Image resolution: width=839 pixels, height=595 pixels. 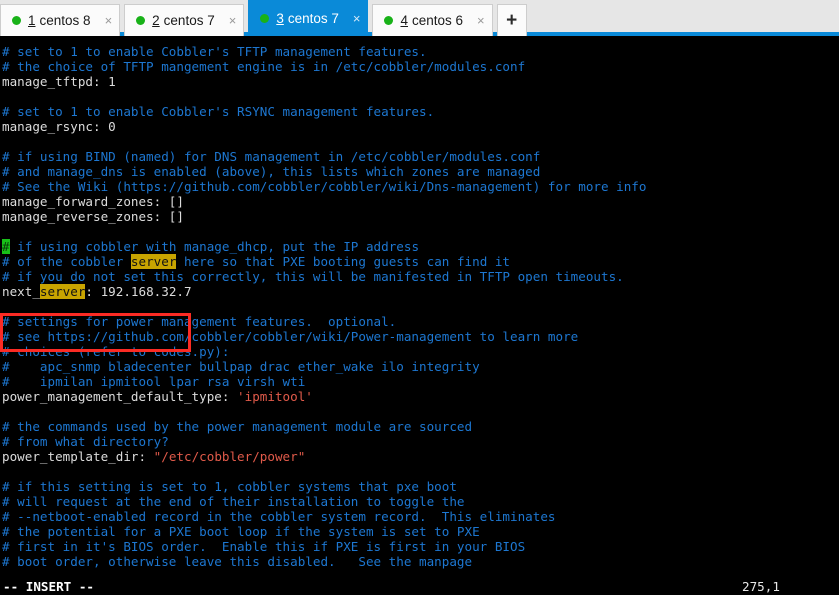 What do you see at coordinates (48, 586) in the screenshot?
I see `vim-mode-indicator: -- INSERT --` at bounding box center [48, 586].